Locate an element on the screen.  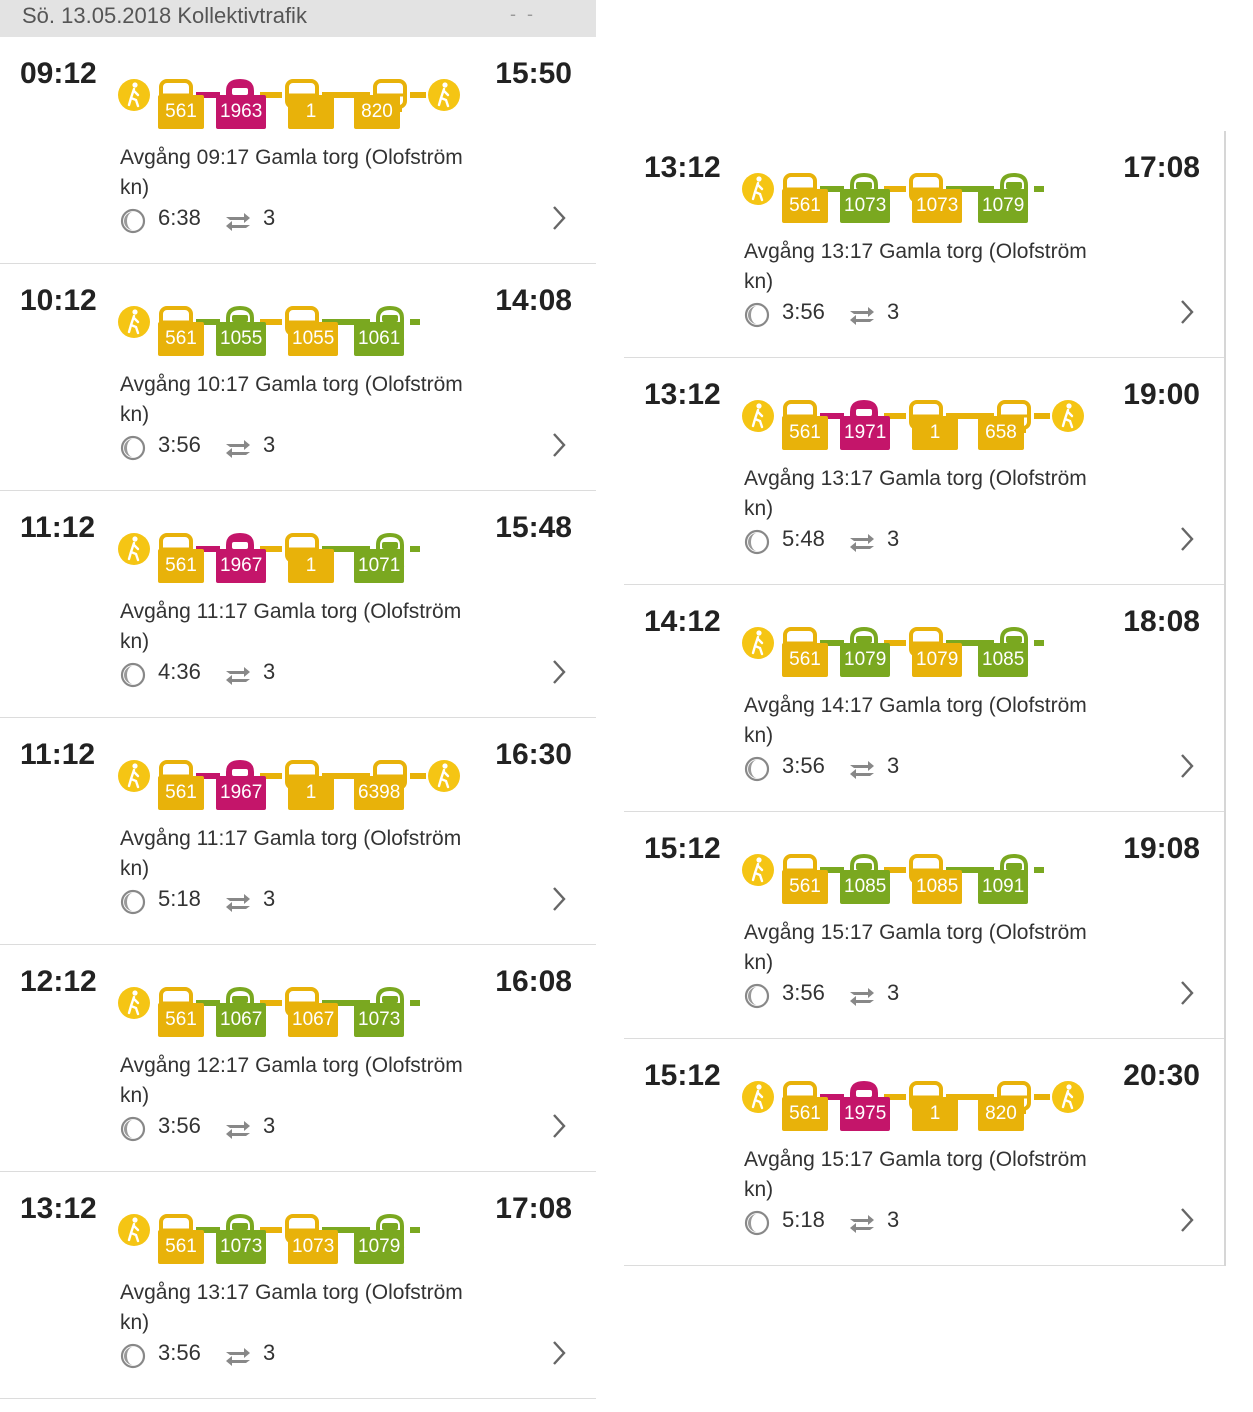
line-badge: 820 is located at coordinates (377, 112).